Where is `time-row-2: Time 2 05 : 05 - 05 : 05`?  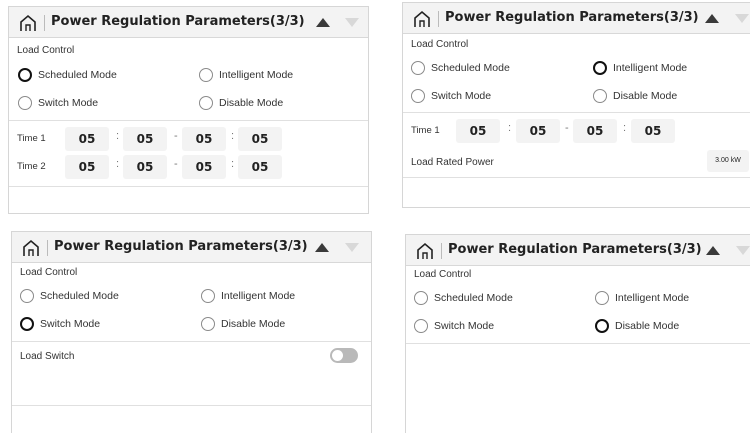
time-row-2: Time 2 05 : 05 - 05 : 05 is located at coordinates (188, 167).